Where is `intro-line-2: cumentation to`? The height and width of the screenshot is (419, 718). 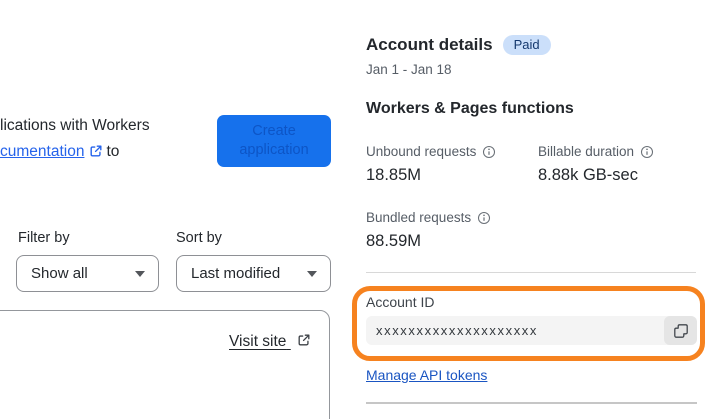
intro-line-2: cumentation to is located at coordinates (75, 153).